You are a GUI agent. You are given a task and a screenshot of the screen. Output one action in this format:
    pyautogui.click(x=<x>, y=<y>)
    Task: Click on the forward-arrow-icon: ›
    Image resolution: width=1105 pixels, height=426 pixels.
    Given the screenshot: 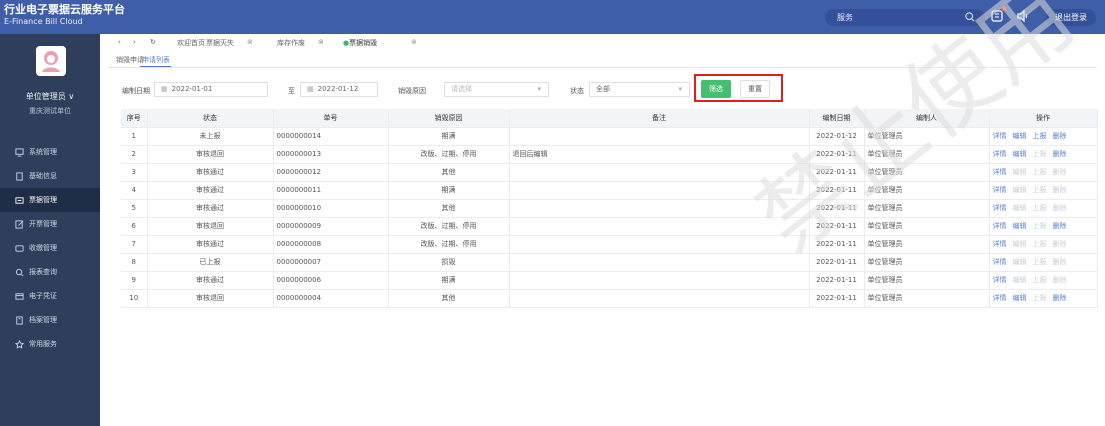 What is the action you would take?
    pyautogui.click(x=134, y=42)
    